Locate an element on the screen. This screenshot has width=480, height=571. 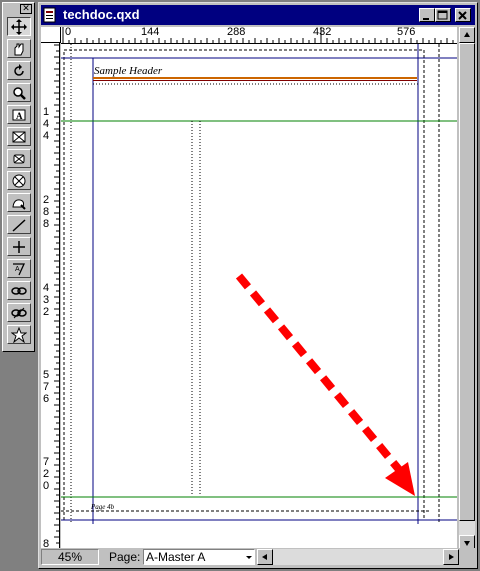
ruler-origin is located at coordinates (51, 35).